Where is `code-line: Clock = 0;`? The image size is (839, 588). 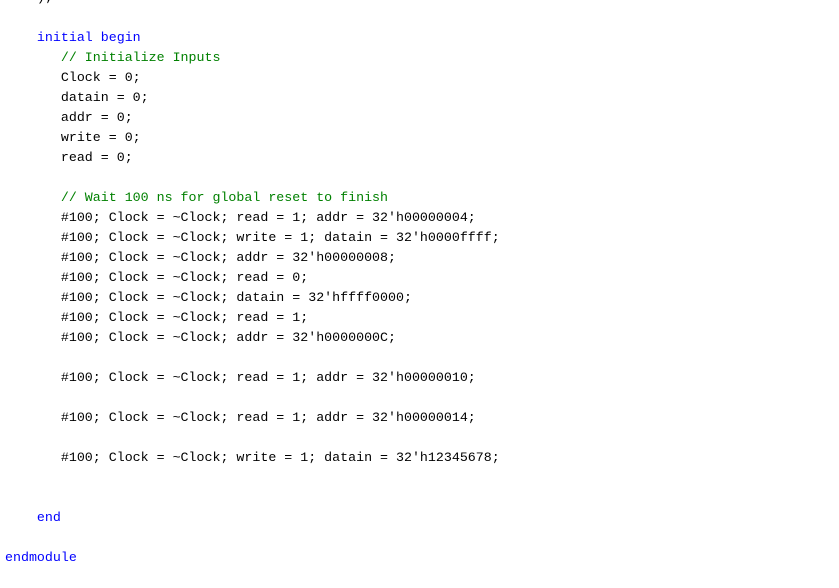 code-line: Clock = 0; is located at coordinates (73, 78).